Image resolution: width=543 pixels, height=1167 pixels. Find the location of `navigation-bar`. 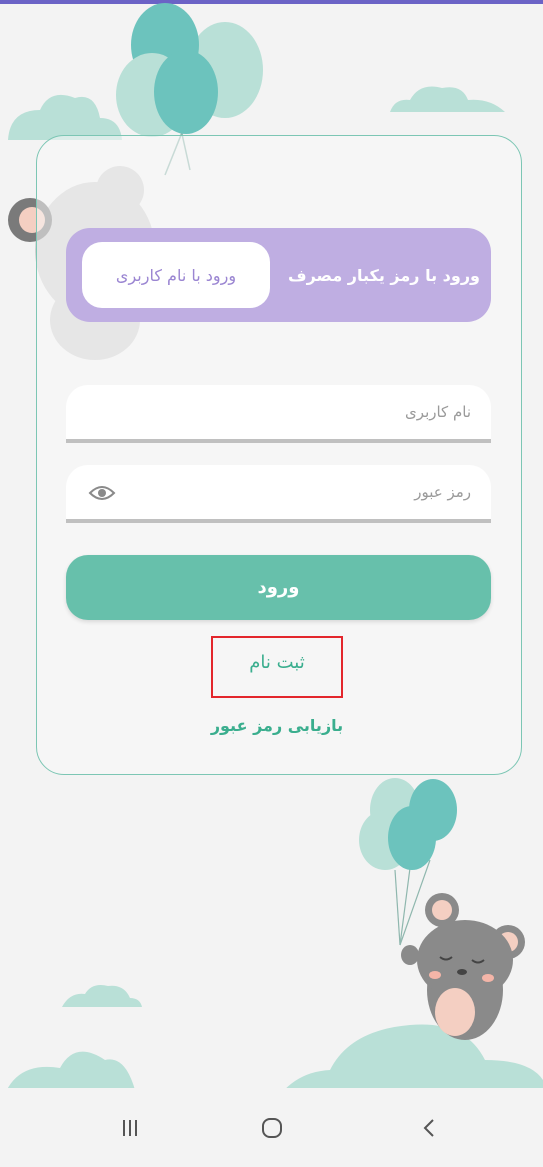

navigation-bar is located at coordinates (271, 1127).